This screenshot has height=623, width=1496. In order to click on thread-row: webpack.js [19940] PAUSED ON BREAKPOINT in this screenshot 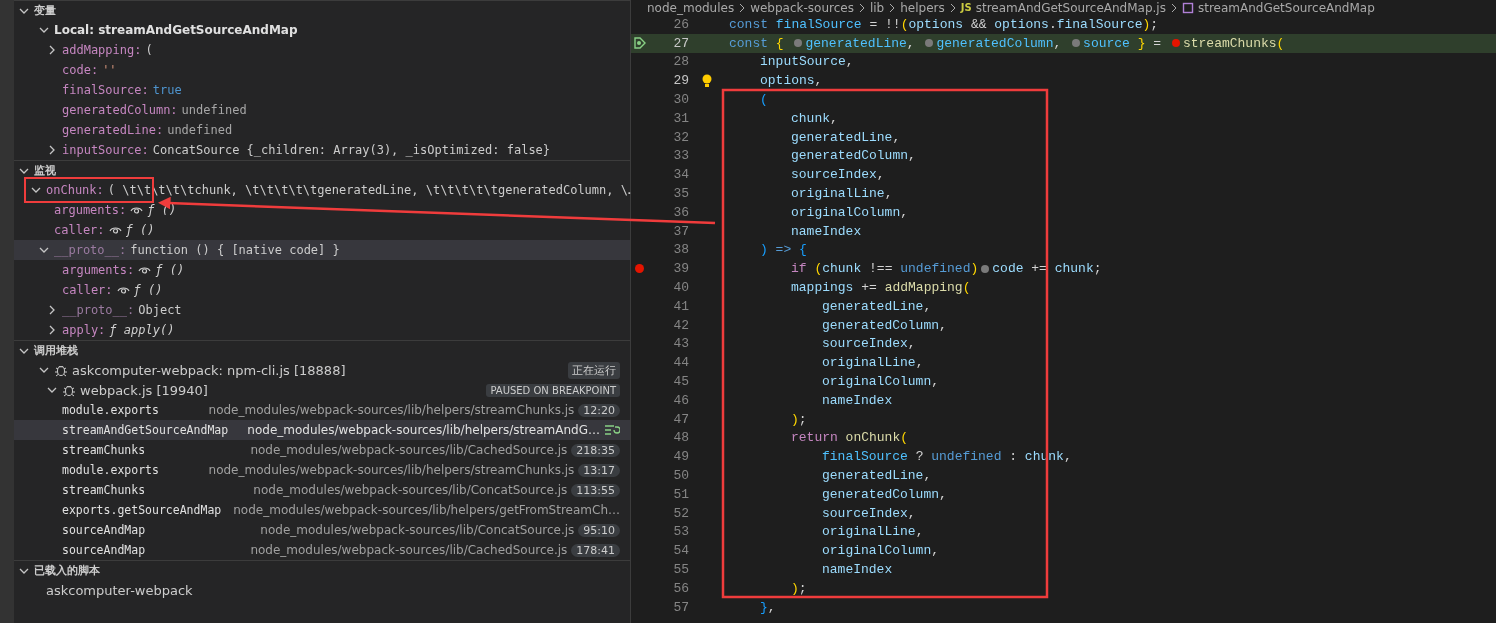, I will do `click(322, 390)`.